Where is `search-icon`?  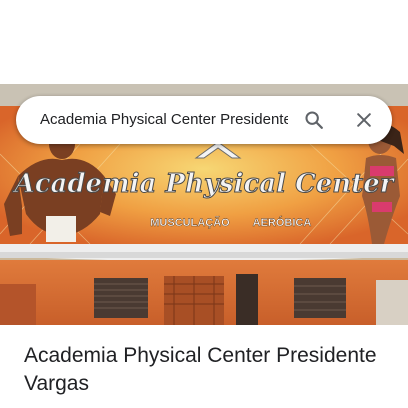 search-icon is located at coordinates (314, 120).